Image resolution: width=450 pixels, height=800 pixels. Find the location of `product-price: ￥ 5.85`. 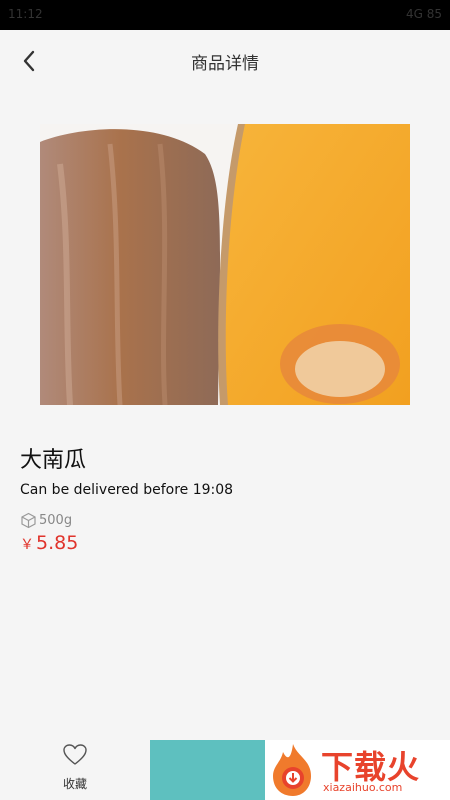

product-price: ￥ 5.85 is located at coordinates (49, 543).